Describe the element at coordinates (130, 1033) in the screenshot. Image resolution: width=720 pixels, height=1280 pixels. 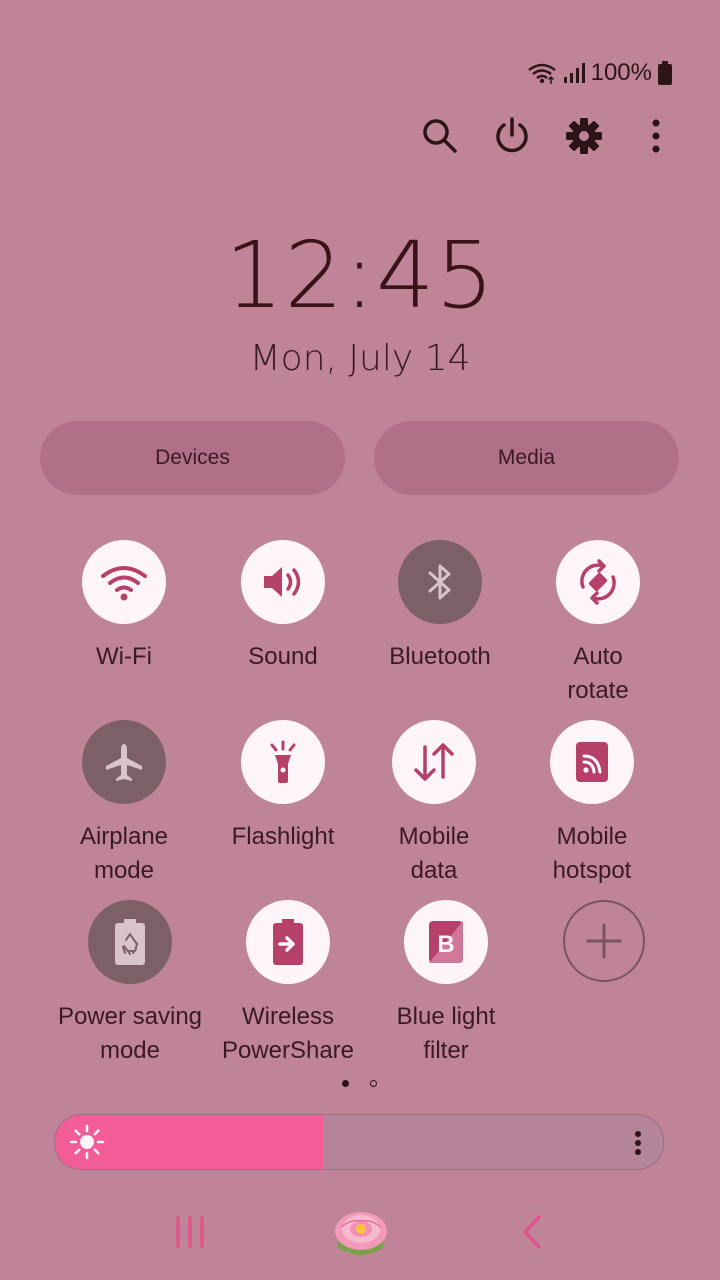
I see `tile-power-saving-label: Power saving mode` at that location.